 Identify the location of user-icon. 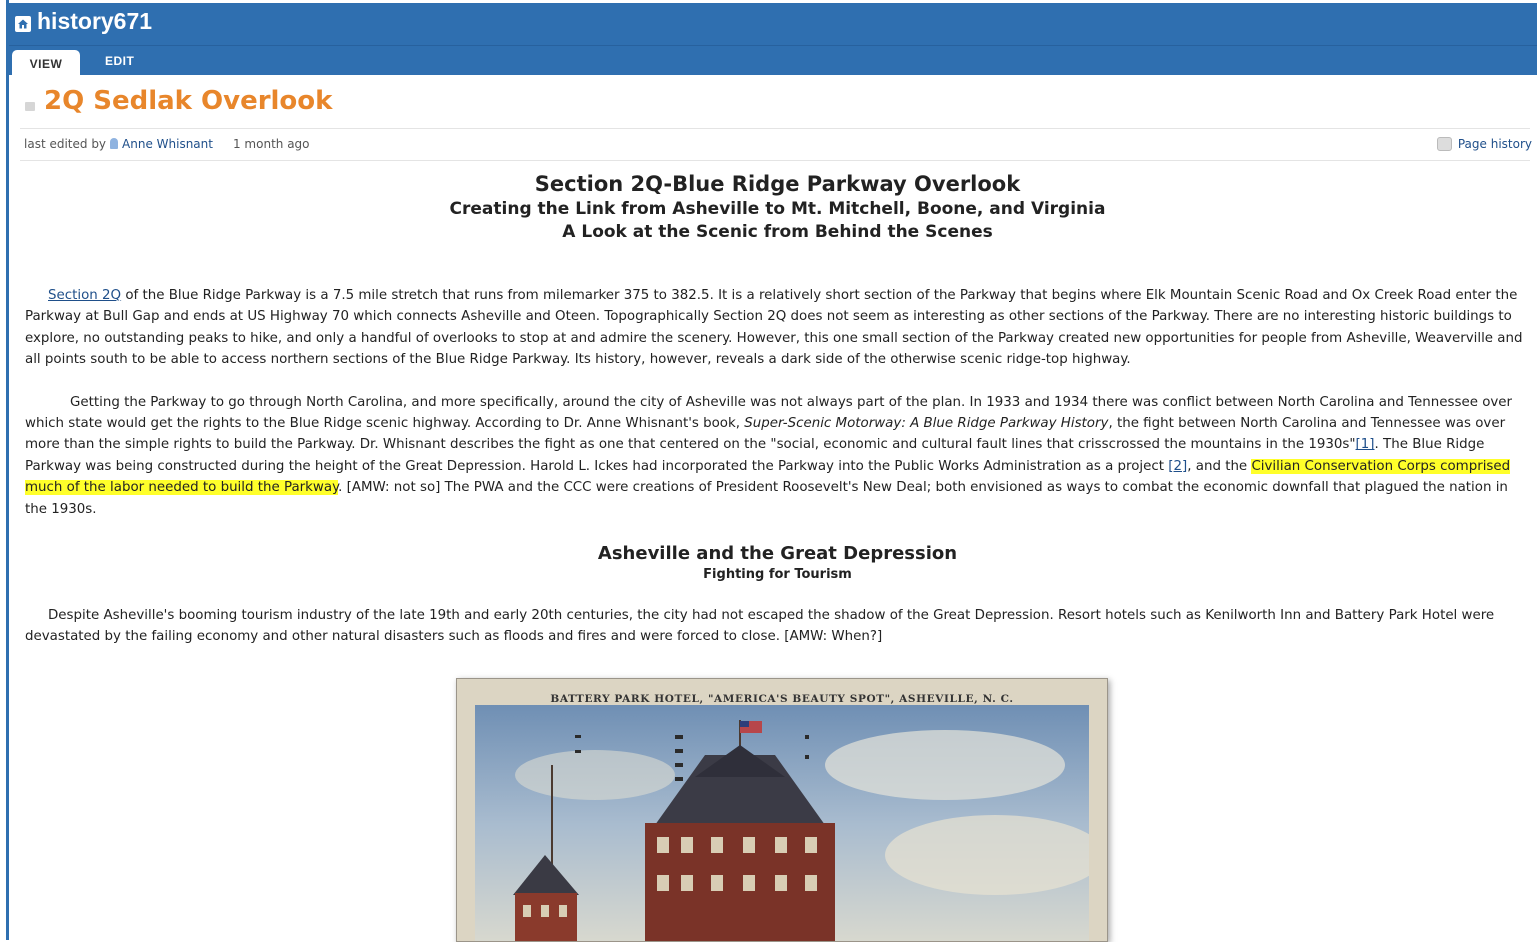
(114, 143).